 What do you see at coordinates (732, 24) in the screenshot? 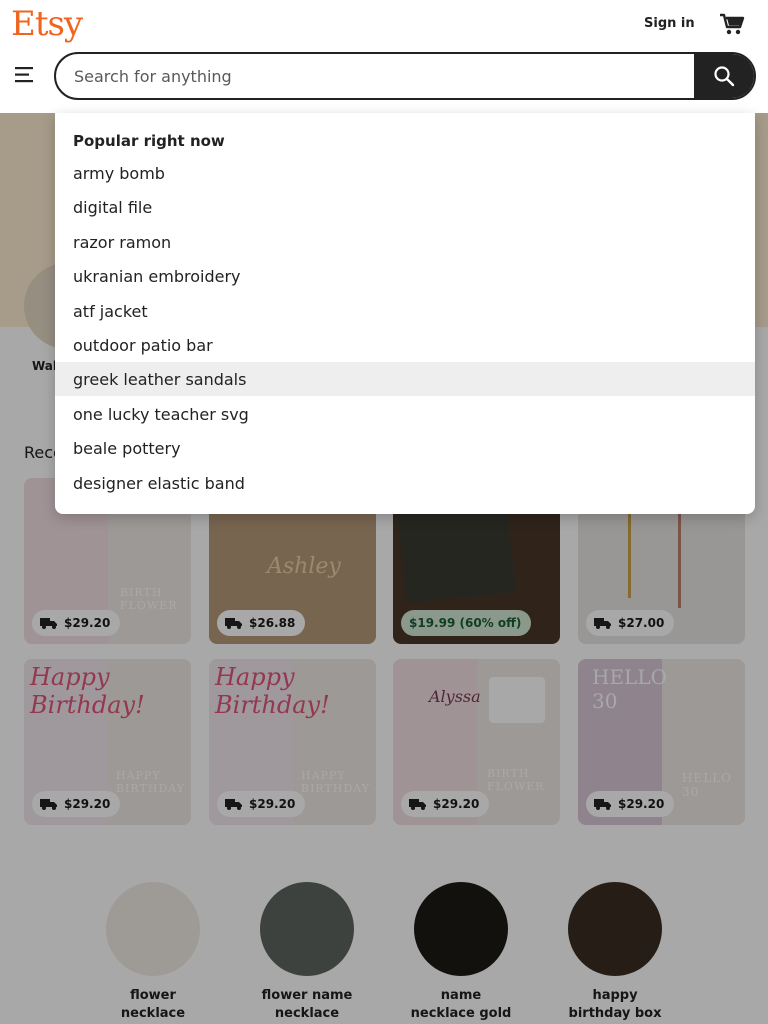
I see `cart-icon` at bounding box center [732, 24].